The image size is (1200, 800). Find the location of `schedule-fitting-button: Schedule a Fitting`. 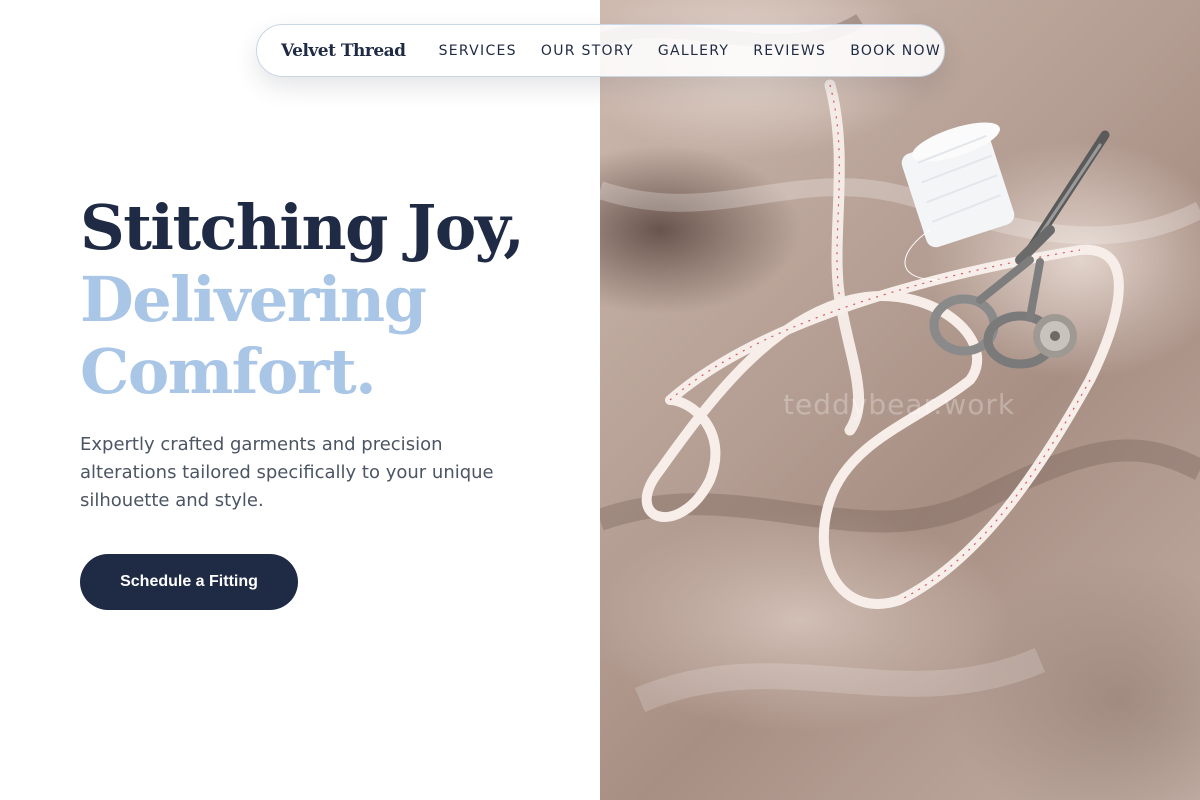

schedule-fitting-button: Schedule a Fitting is located at coordinates (189, 582).